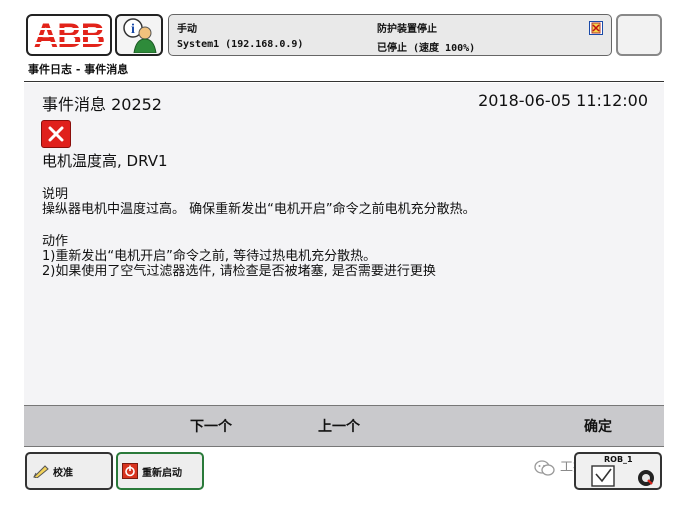  What do you see at coordinates (426, 48) in the screenshot?
I see `run-state: 已停止 (速度 100%)` at bounding box center [426, 48].